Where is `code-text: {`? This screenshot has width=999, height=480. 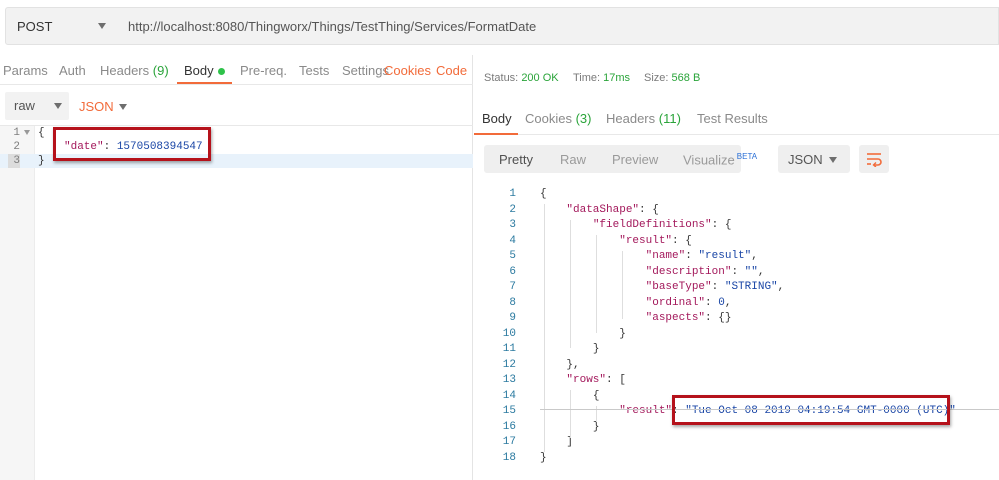 code-text: { is located at coordinates (41, 133).